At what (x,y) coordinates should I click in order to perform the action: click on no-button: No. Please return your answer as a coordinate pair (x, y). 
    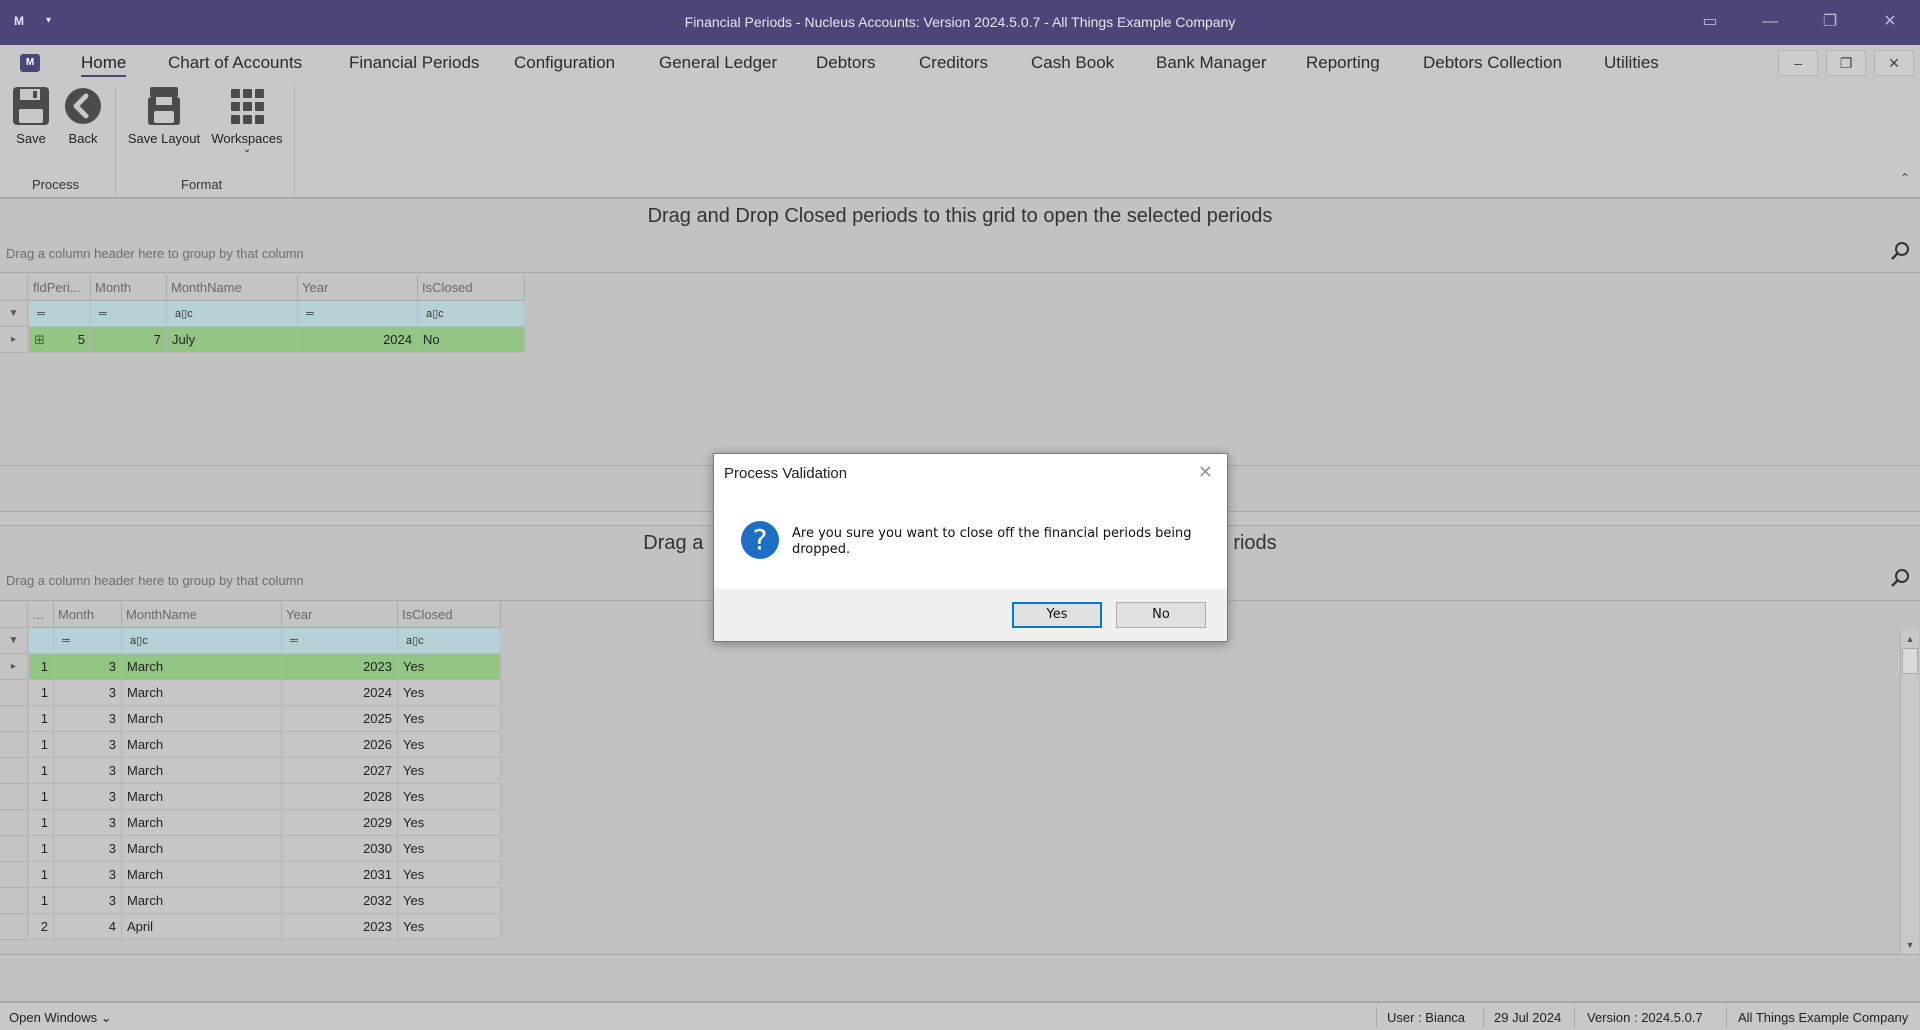
    Looking at the image, I should click on (1161, 615).